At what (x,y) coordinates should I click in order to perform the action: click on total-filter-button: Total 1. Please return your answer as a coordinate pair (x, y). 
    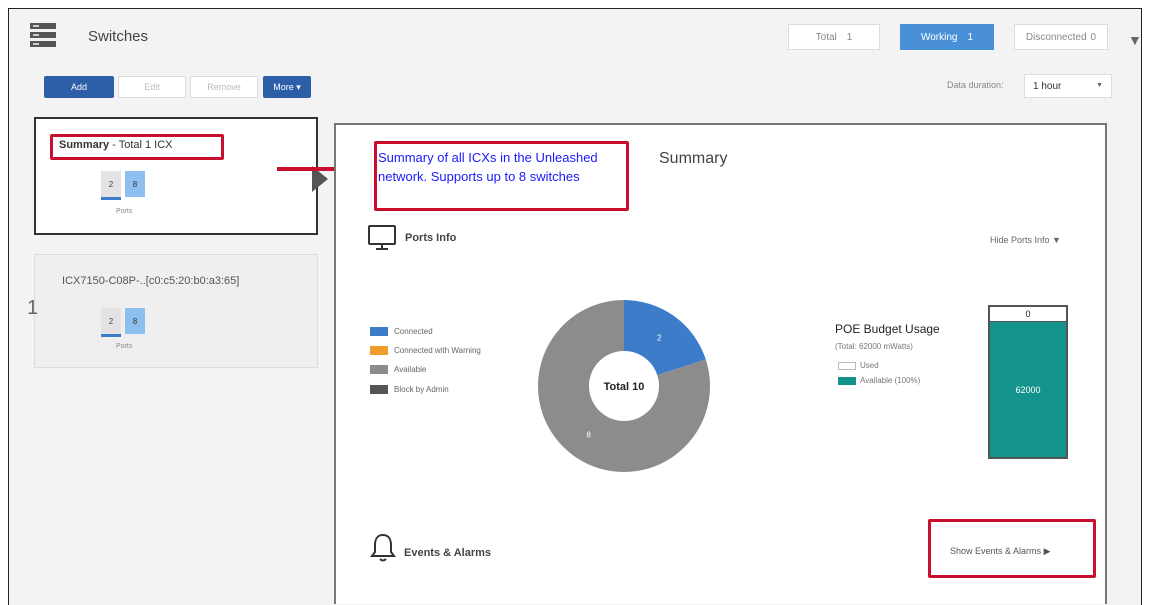
    Looking at the image, I should click on (834, 37).